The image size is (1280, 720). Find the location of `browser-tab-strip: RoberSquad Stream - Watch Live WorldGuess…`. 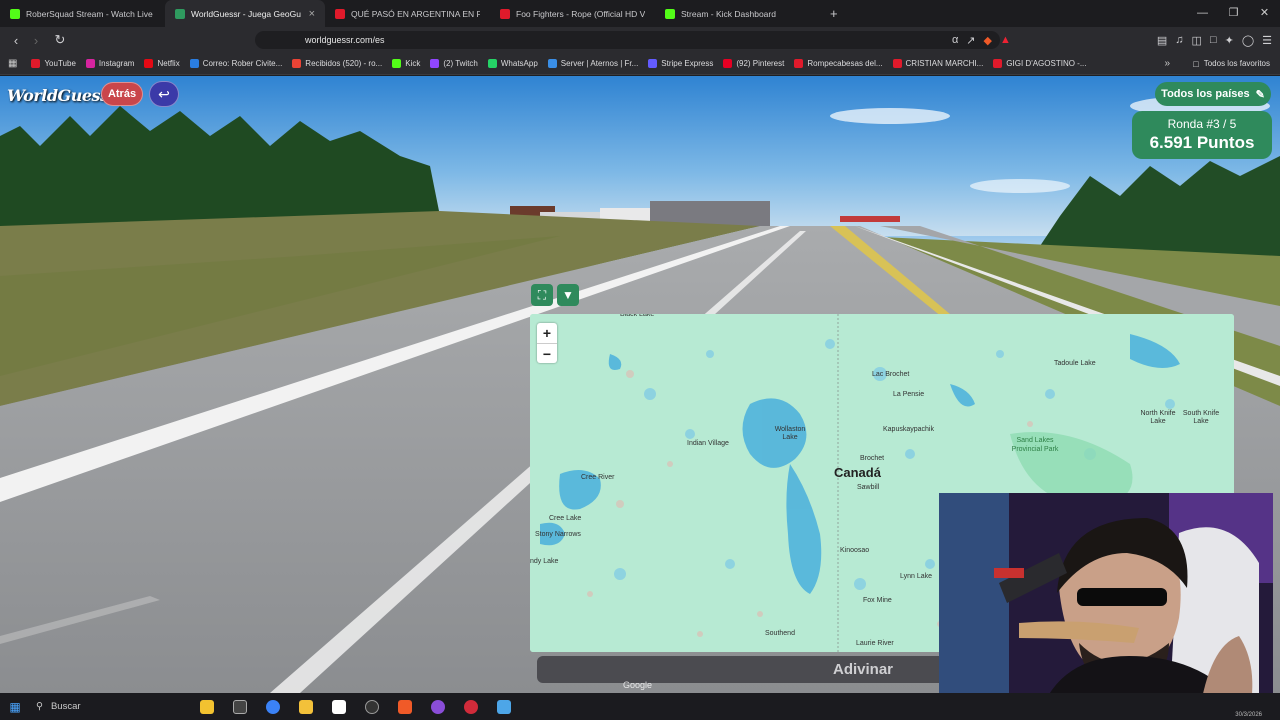

browser-tab-strip: RoberSquad Stream - Watch Live WorldGuess… is located at coordinates (640, 13).